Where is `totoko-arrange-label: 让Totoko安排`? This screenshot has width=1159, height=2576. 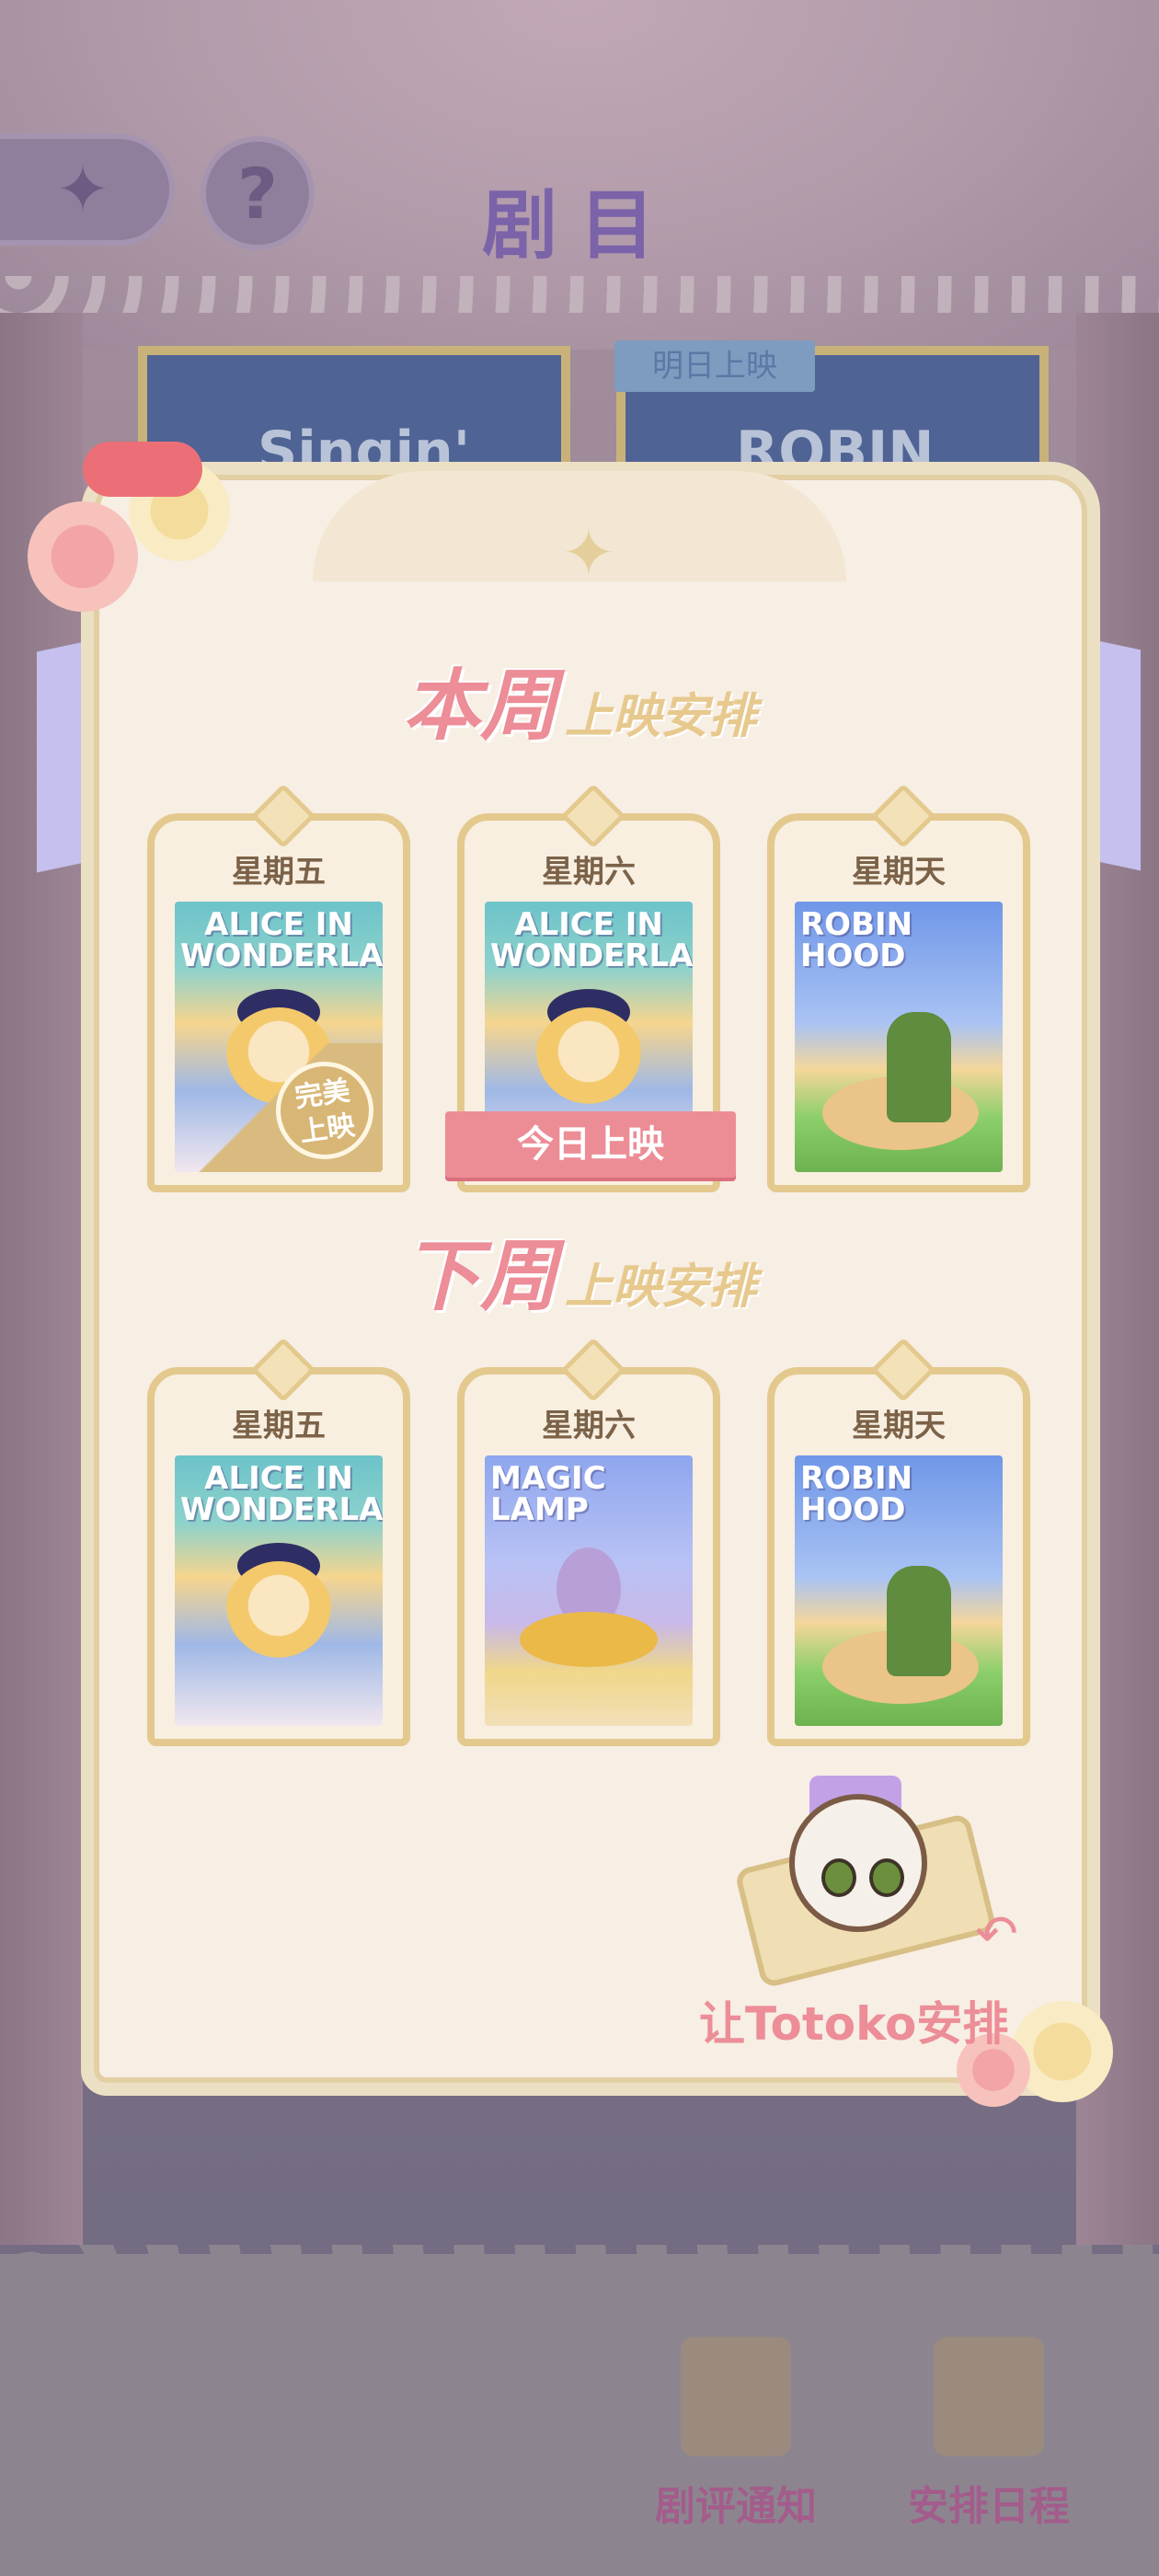
totoko-arrange-label: 让Totoko安排 is located at coordinates (854, 2024).